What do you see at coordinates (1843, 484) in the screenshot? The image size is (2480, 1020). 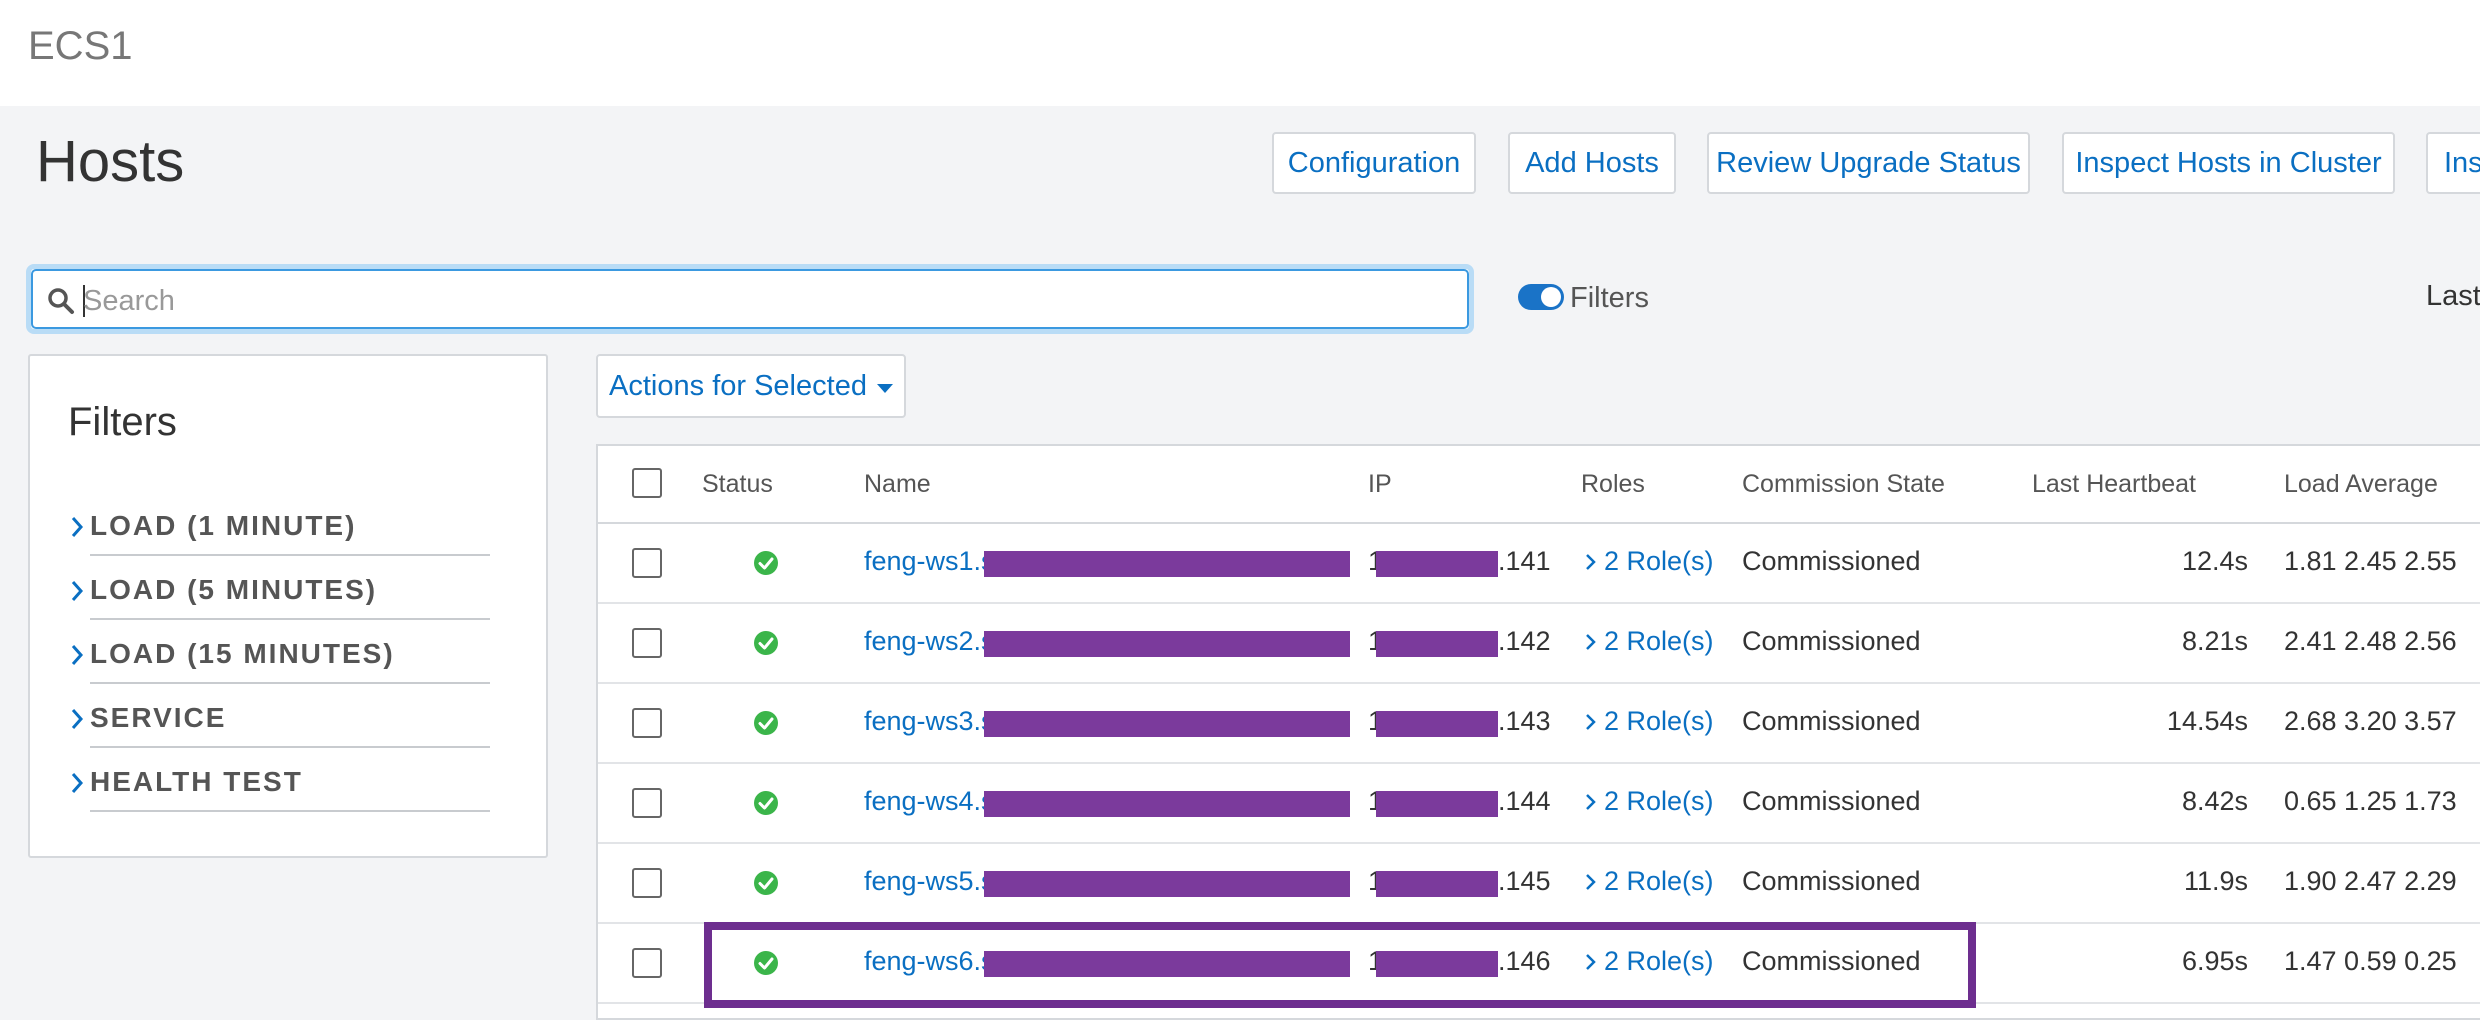 I see `column-header-commission-state: Commission State` at bounding box center [1843, 484].